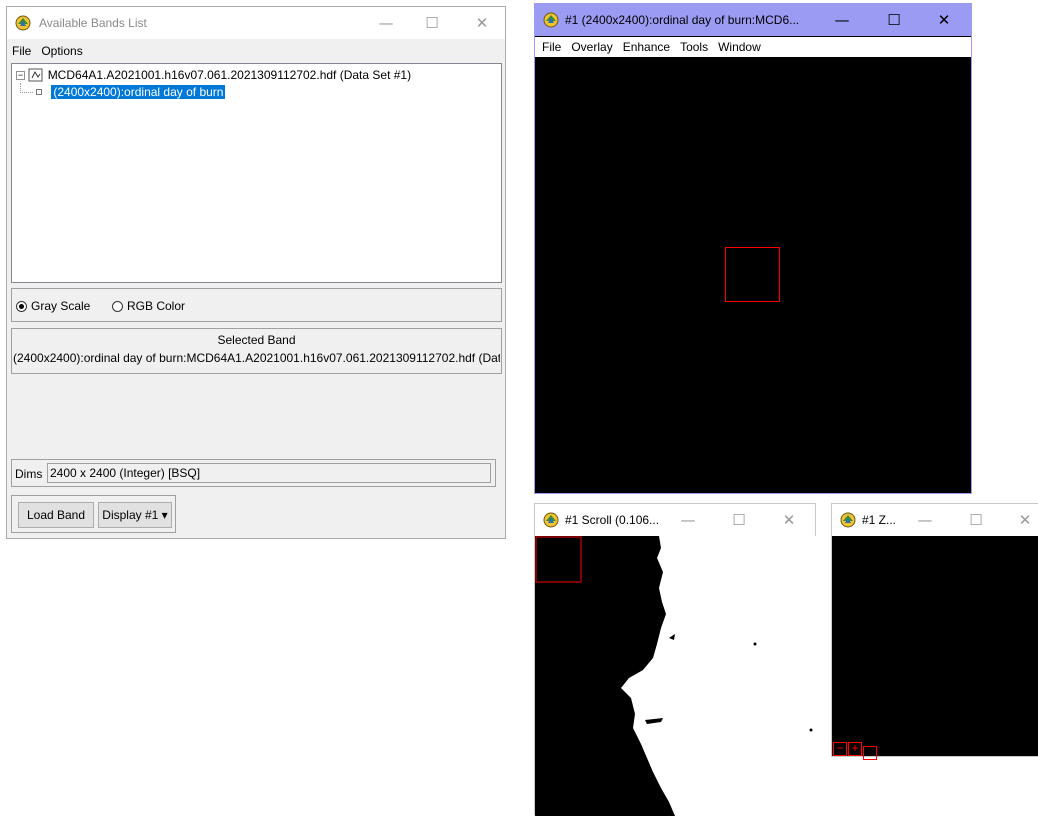 This screenshot has width=1038, height=816. I want to click on load-controls-group: Load Band Display #1 ▾, so click(93, 514).